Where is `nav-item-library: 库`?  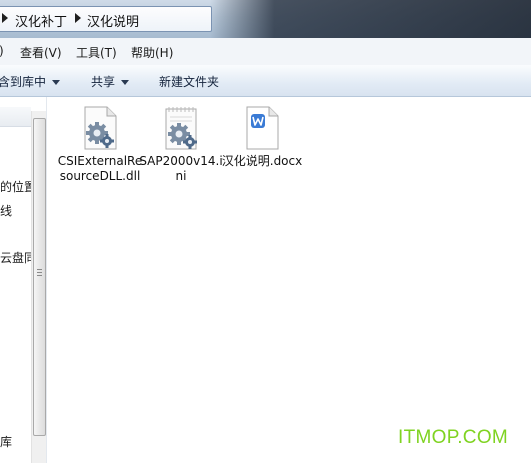
nav-item-library: 库 is located at coordinates (15, 441).